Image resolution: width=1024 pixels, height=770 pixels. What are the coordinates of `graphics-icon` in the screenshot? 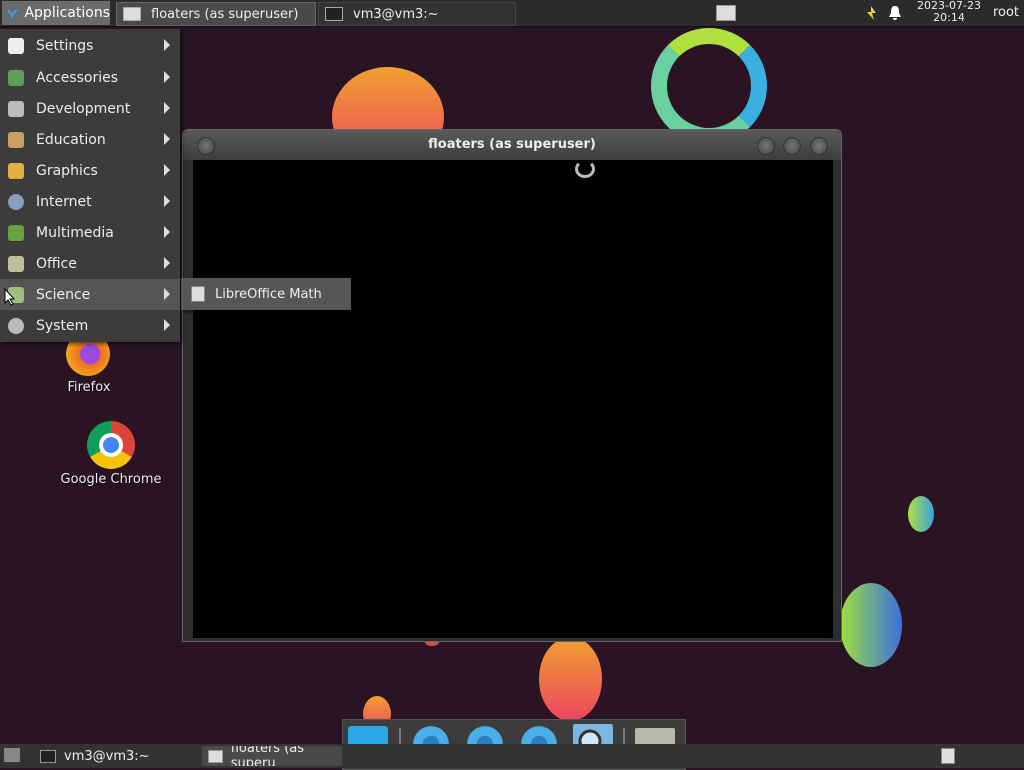 It's located at (16, 170).